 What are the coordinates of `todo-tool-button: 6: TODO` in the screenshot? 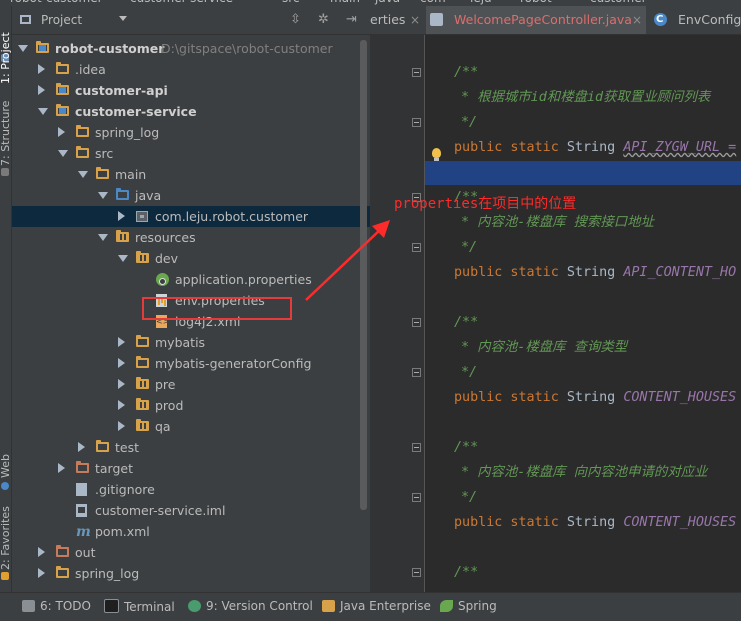 It's located at (56, 606).